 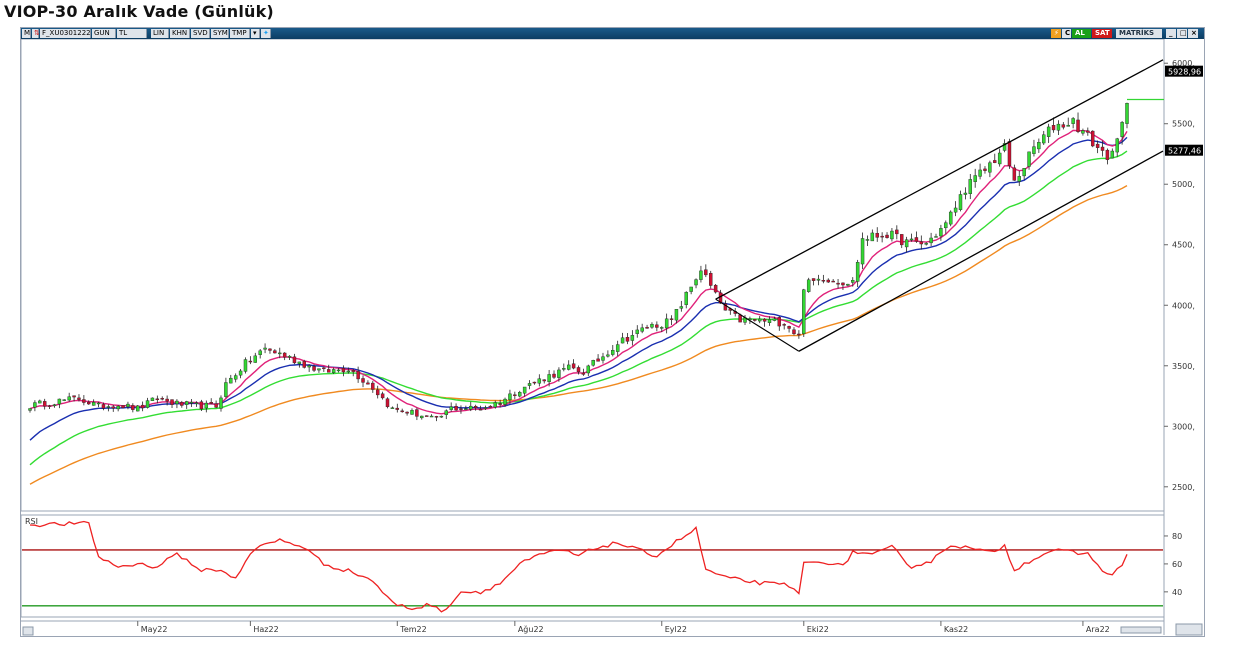 What do you see at coordinates (240, 33) in the screenshot?
I see `tmp-button: TMP` at bounding box center [240, 33].